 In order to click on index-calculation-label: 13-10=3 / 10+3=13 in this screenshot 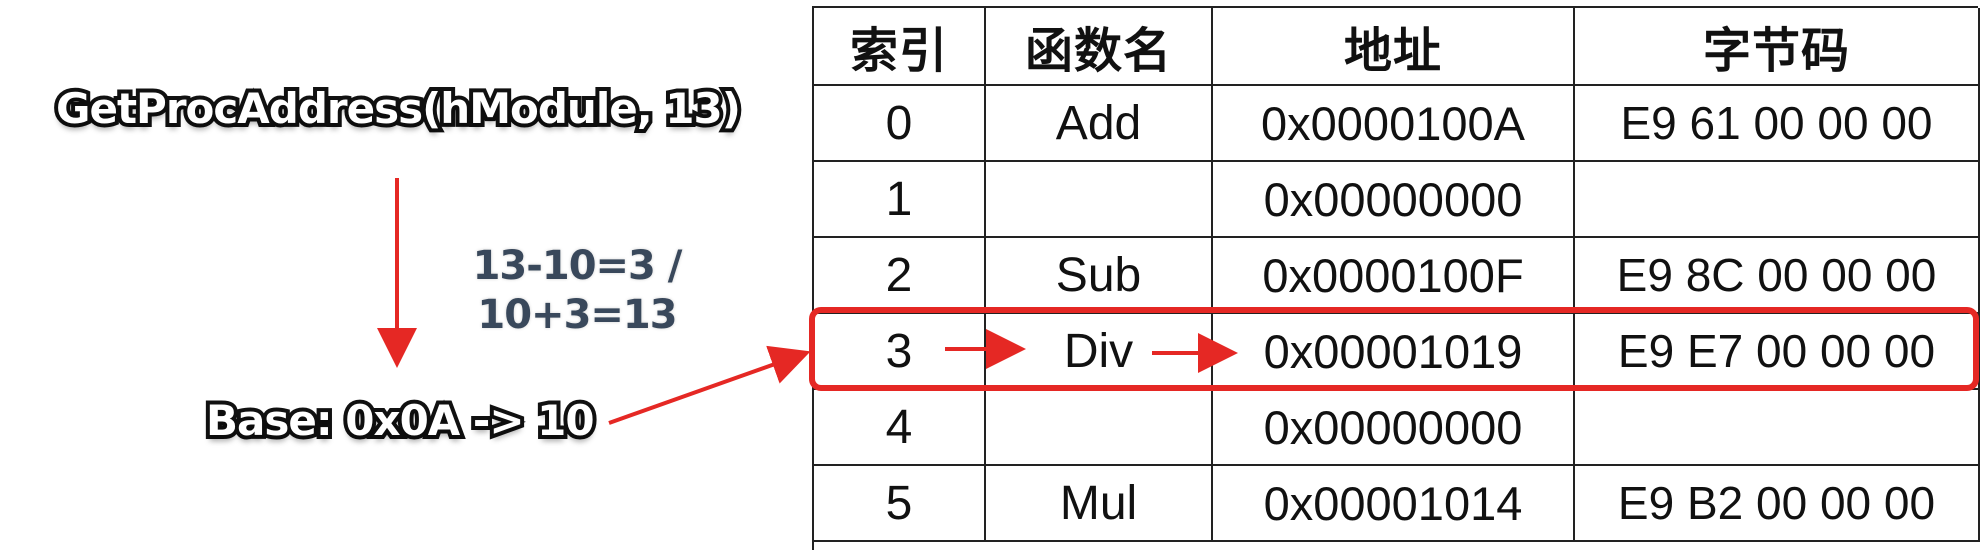, I will do `click(577, 291)`.